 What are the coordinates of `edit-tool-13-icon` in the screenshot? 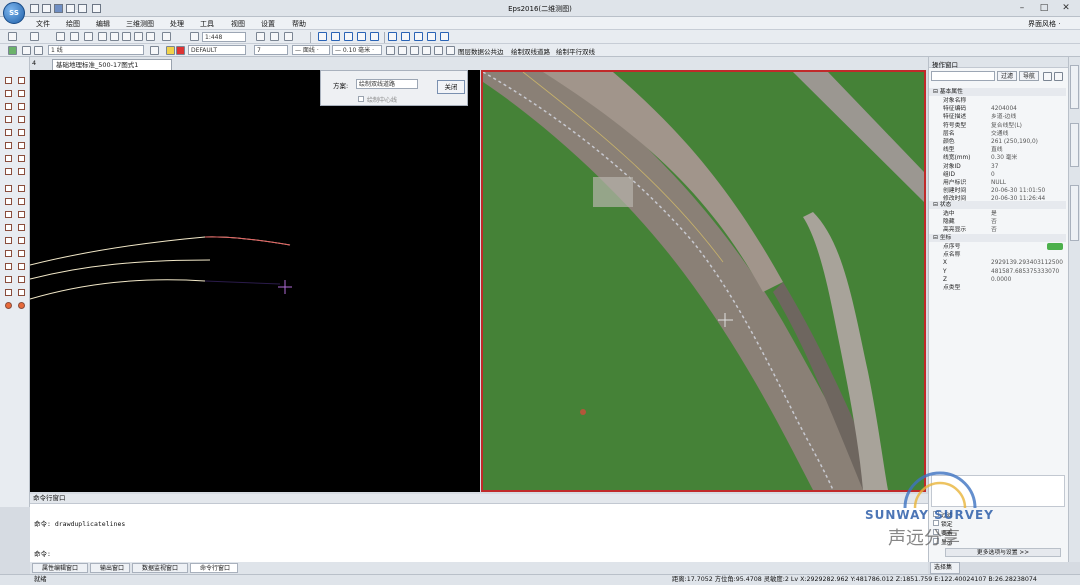 It's located at (8, 266).